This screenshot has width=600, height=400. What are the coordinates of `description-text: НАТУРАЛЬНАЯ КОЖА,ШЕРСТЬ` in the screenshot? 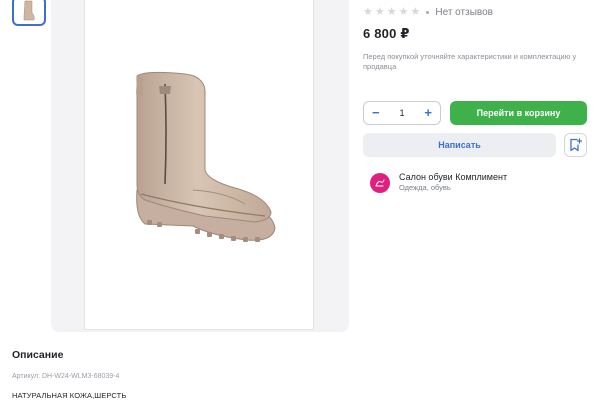 It's located at (69, 395).